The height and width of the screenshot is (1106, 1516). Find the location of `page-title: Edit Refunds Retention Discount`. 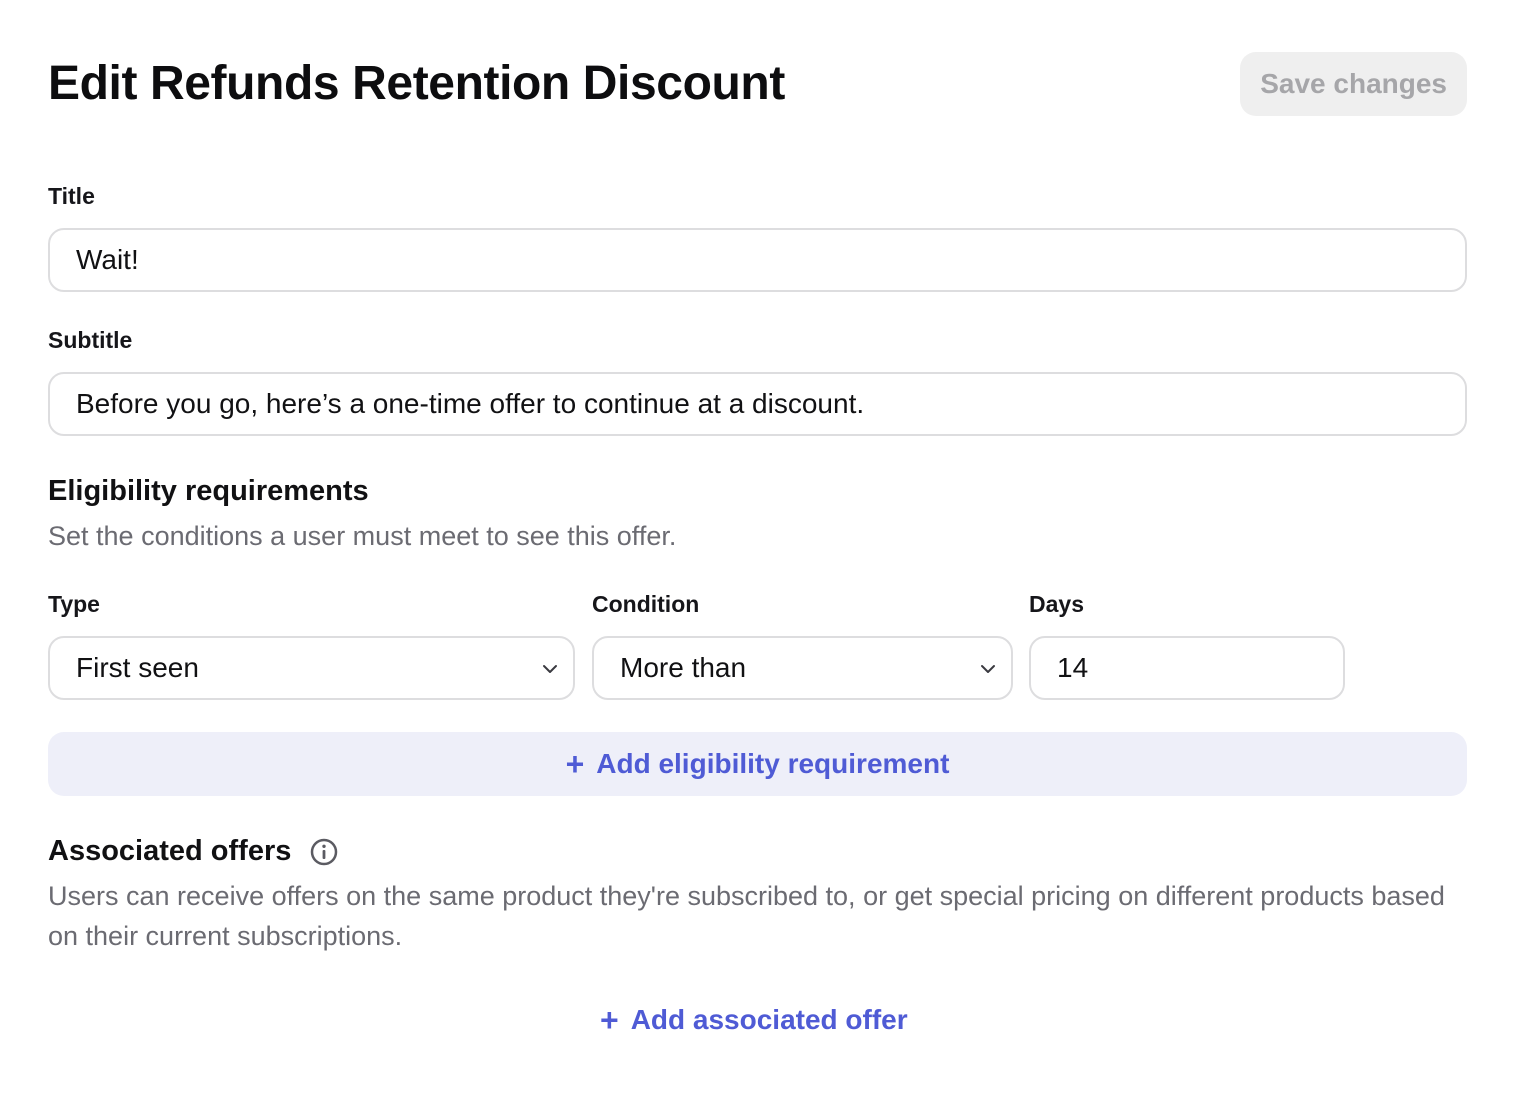

page-title: Edit Refunds Retention Discount is located at coordinates (416, 83).